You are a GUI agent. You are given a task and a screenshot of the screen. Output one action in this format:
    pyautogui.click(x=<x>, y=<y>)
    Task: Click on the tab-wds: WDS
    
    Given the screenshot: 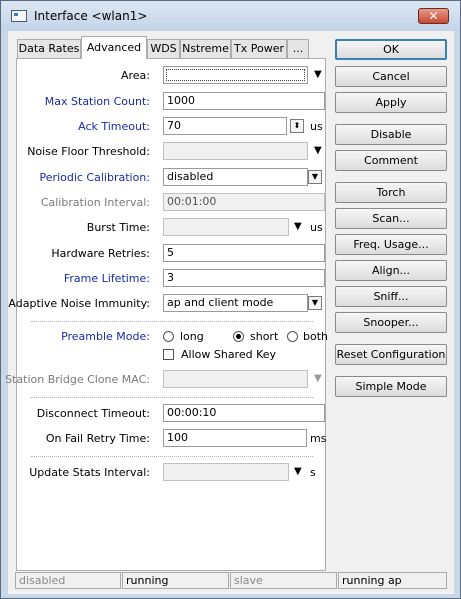 What is the action you would take?
    pyautogui.click(x=163, y=48)
    